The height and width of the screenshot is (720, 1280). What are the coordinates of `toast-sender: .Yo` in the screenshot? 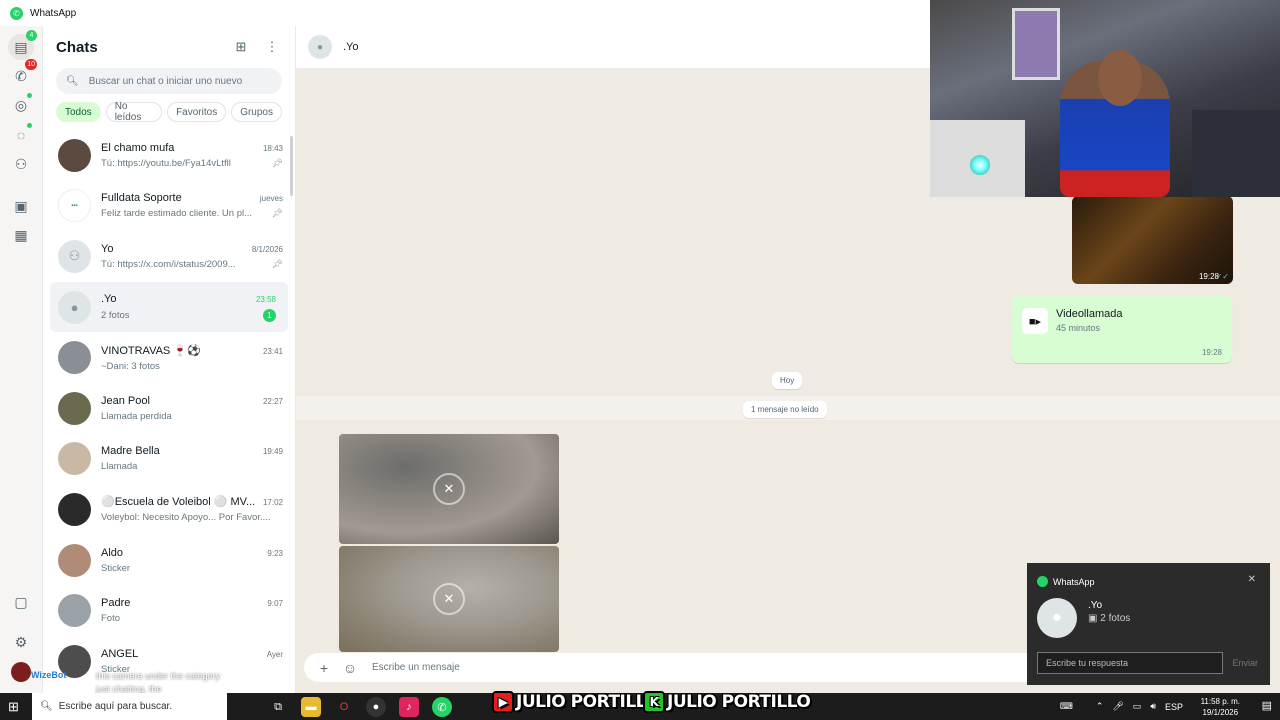 It's located at (1095, 605).